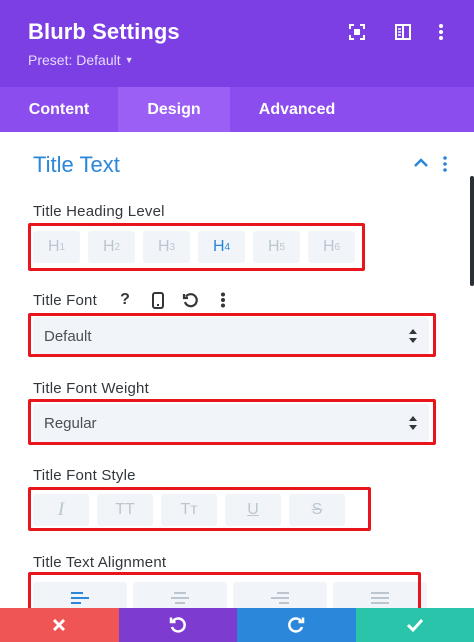  What do you see at coordinates (174, 109) in the screenshot?
I see `tab-design: Design` at bounding box center [174, 109].